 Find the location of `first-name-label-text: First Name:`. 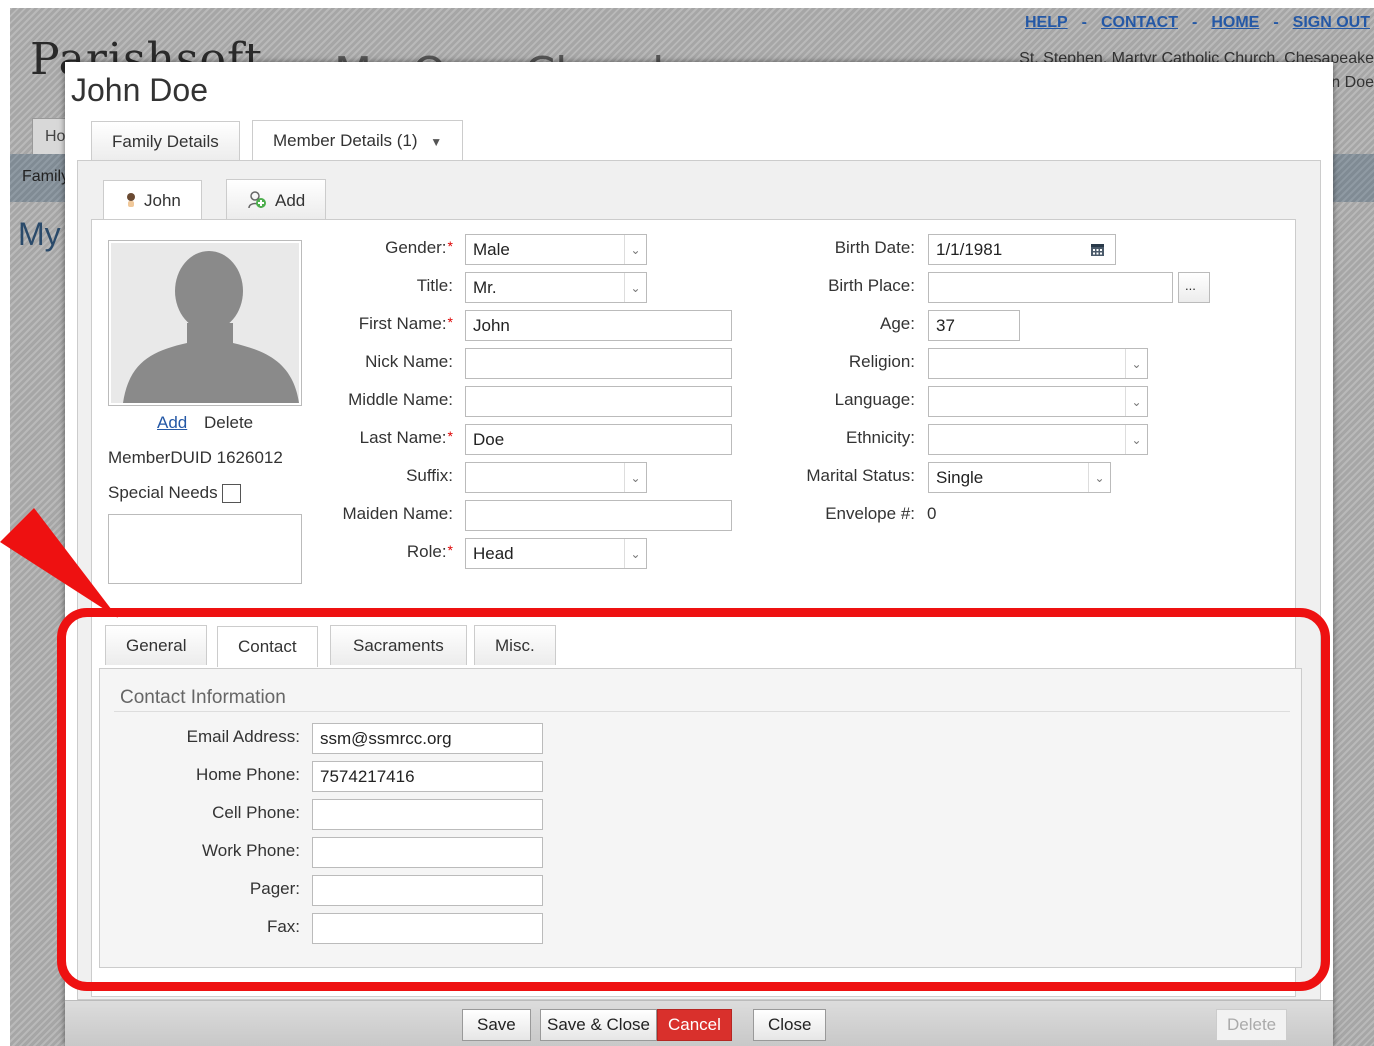

first-name-label-text: First Name: is located at coordinates (402, 323).